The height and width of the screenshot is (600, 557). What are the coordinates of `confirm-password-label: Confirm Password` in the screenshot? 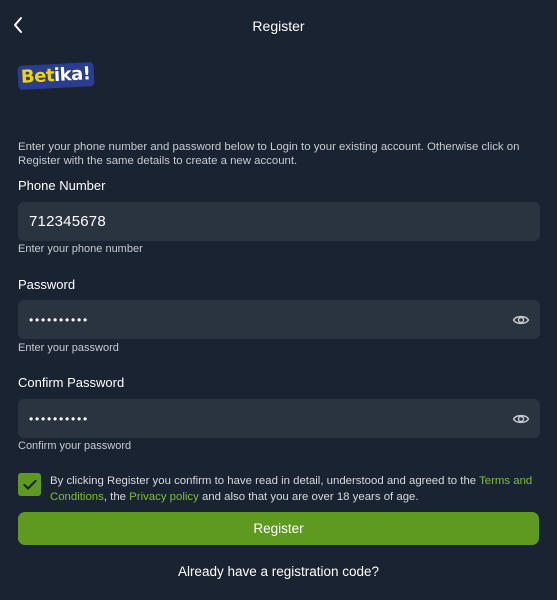 It's located at (71, 382).